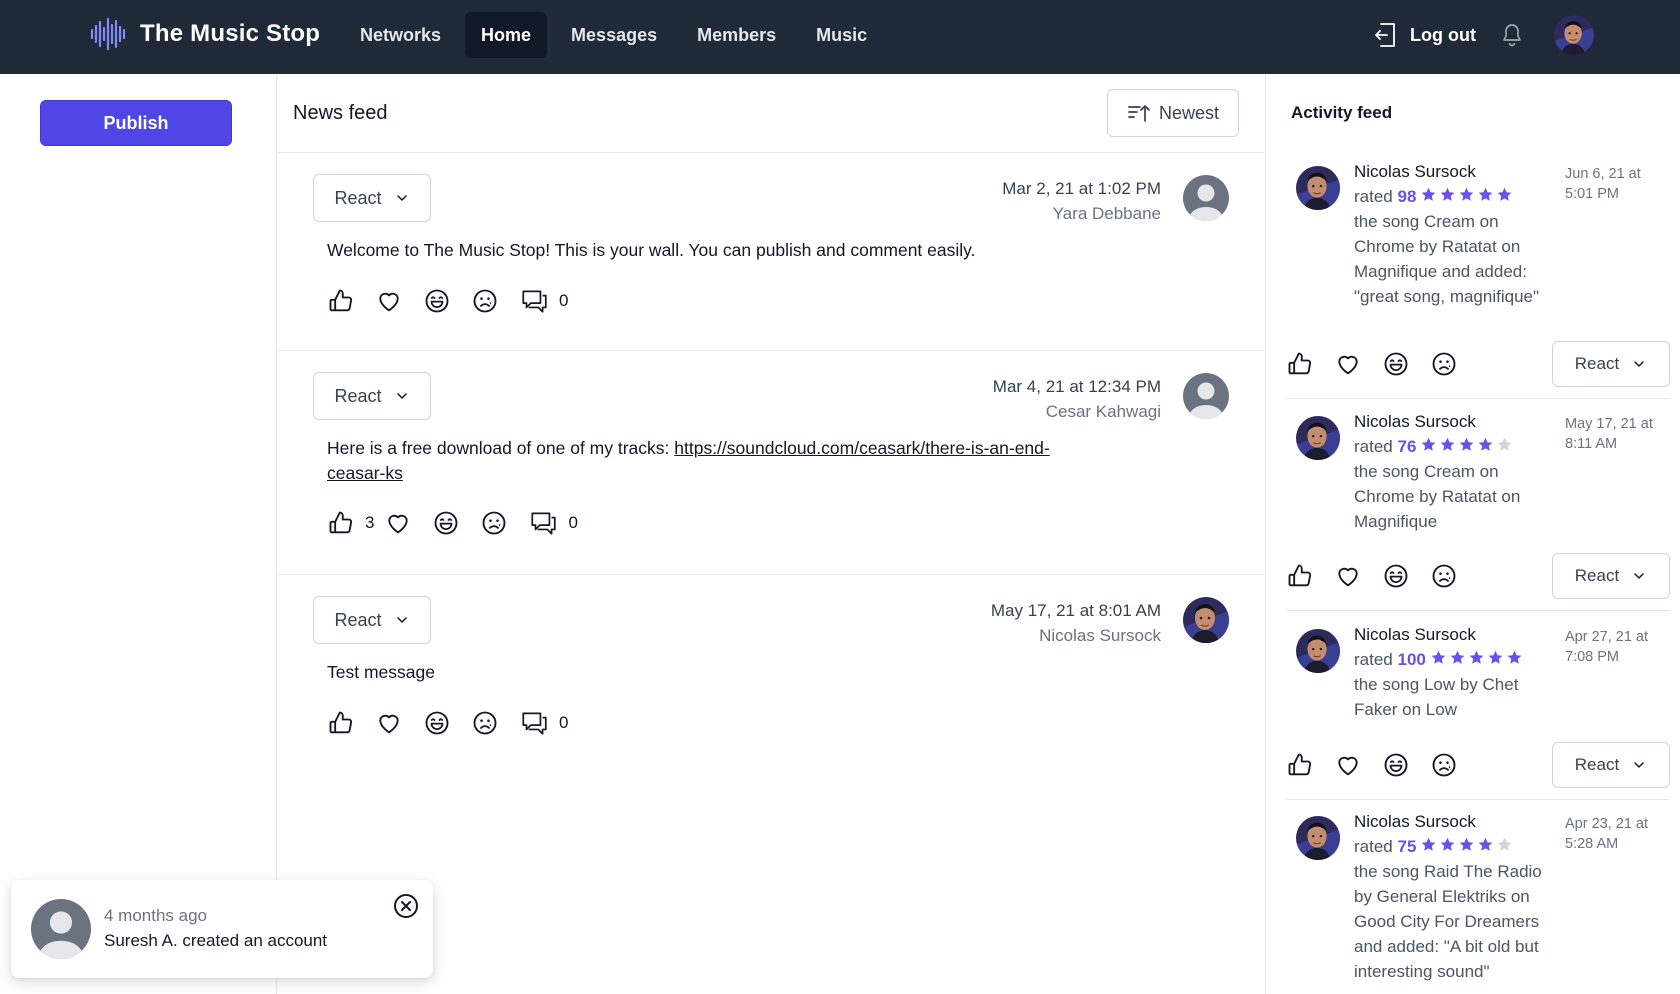  What do you see at coordinates (381, 672) in the screenshot?
I see `post-text: Test message` at bounding box center [381, 672].